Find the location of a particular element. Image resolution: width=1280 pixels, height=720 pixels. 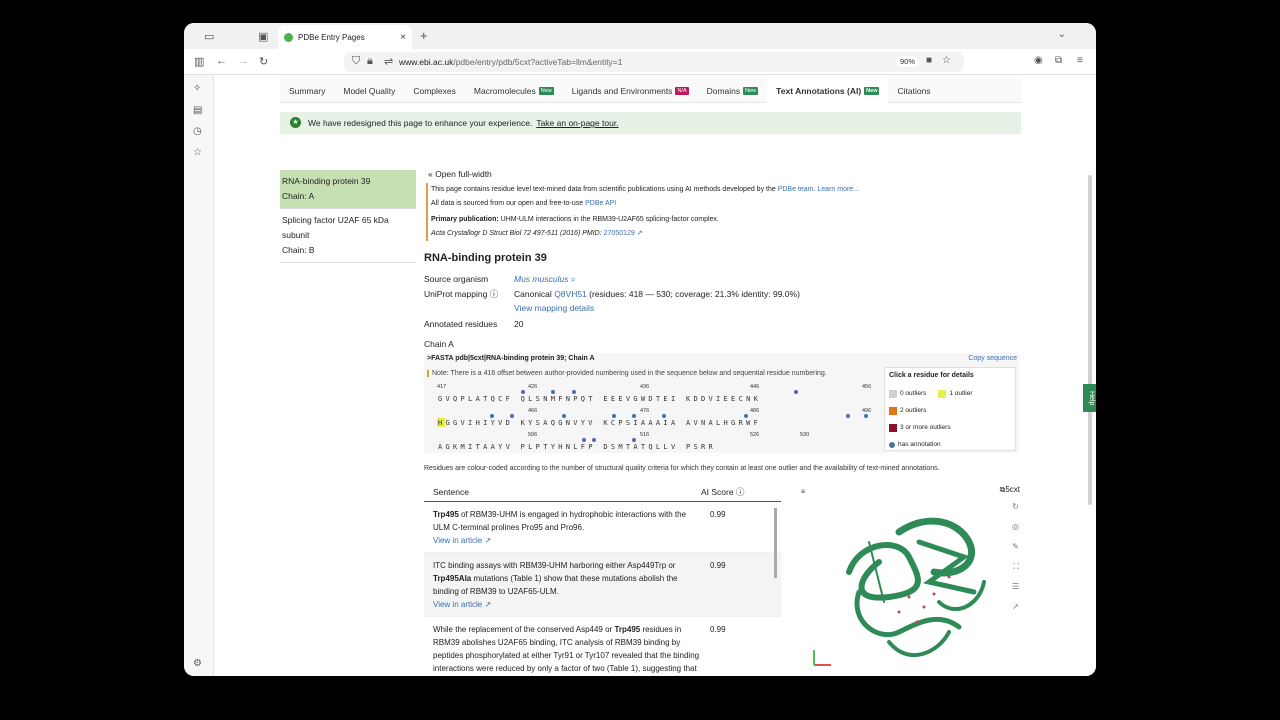

chevron-down-icon: ⌄ is located at coordinates (1062, 34).